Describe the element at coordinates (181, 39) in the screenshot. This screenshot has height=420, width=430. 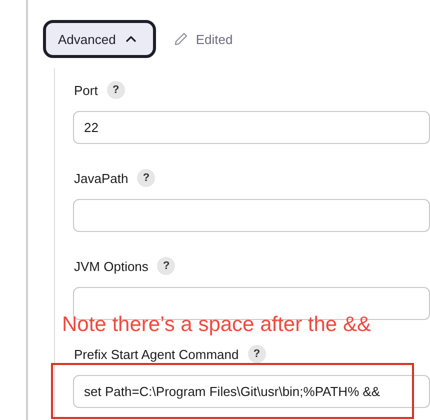
I see `pencil-icon` at that location.